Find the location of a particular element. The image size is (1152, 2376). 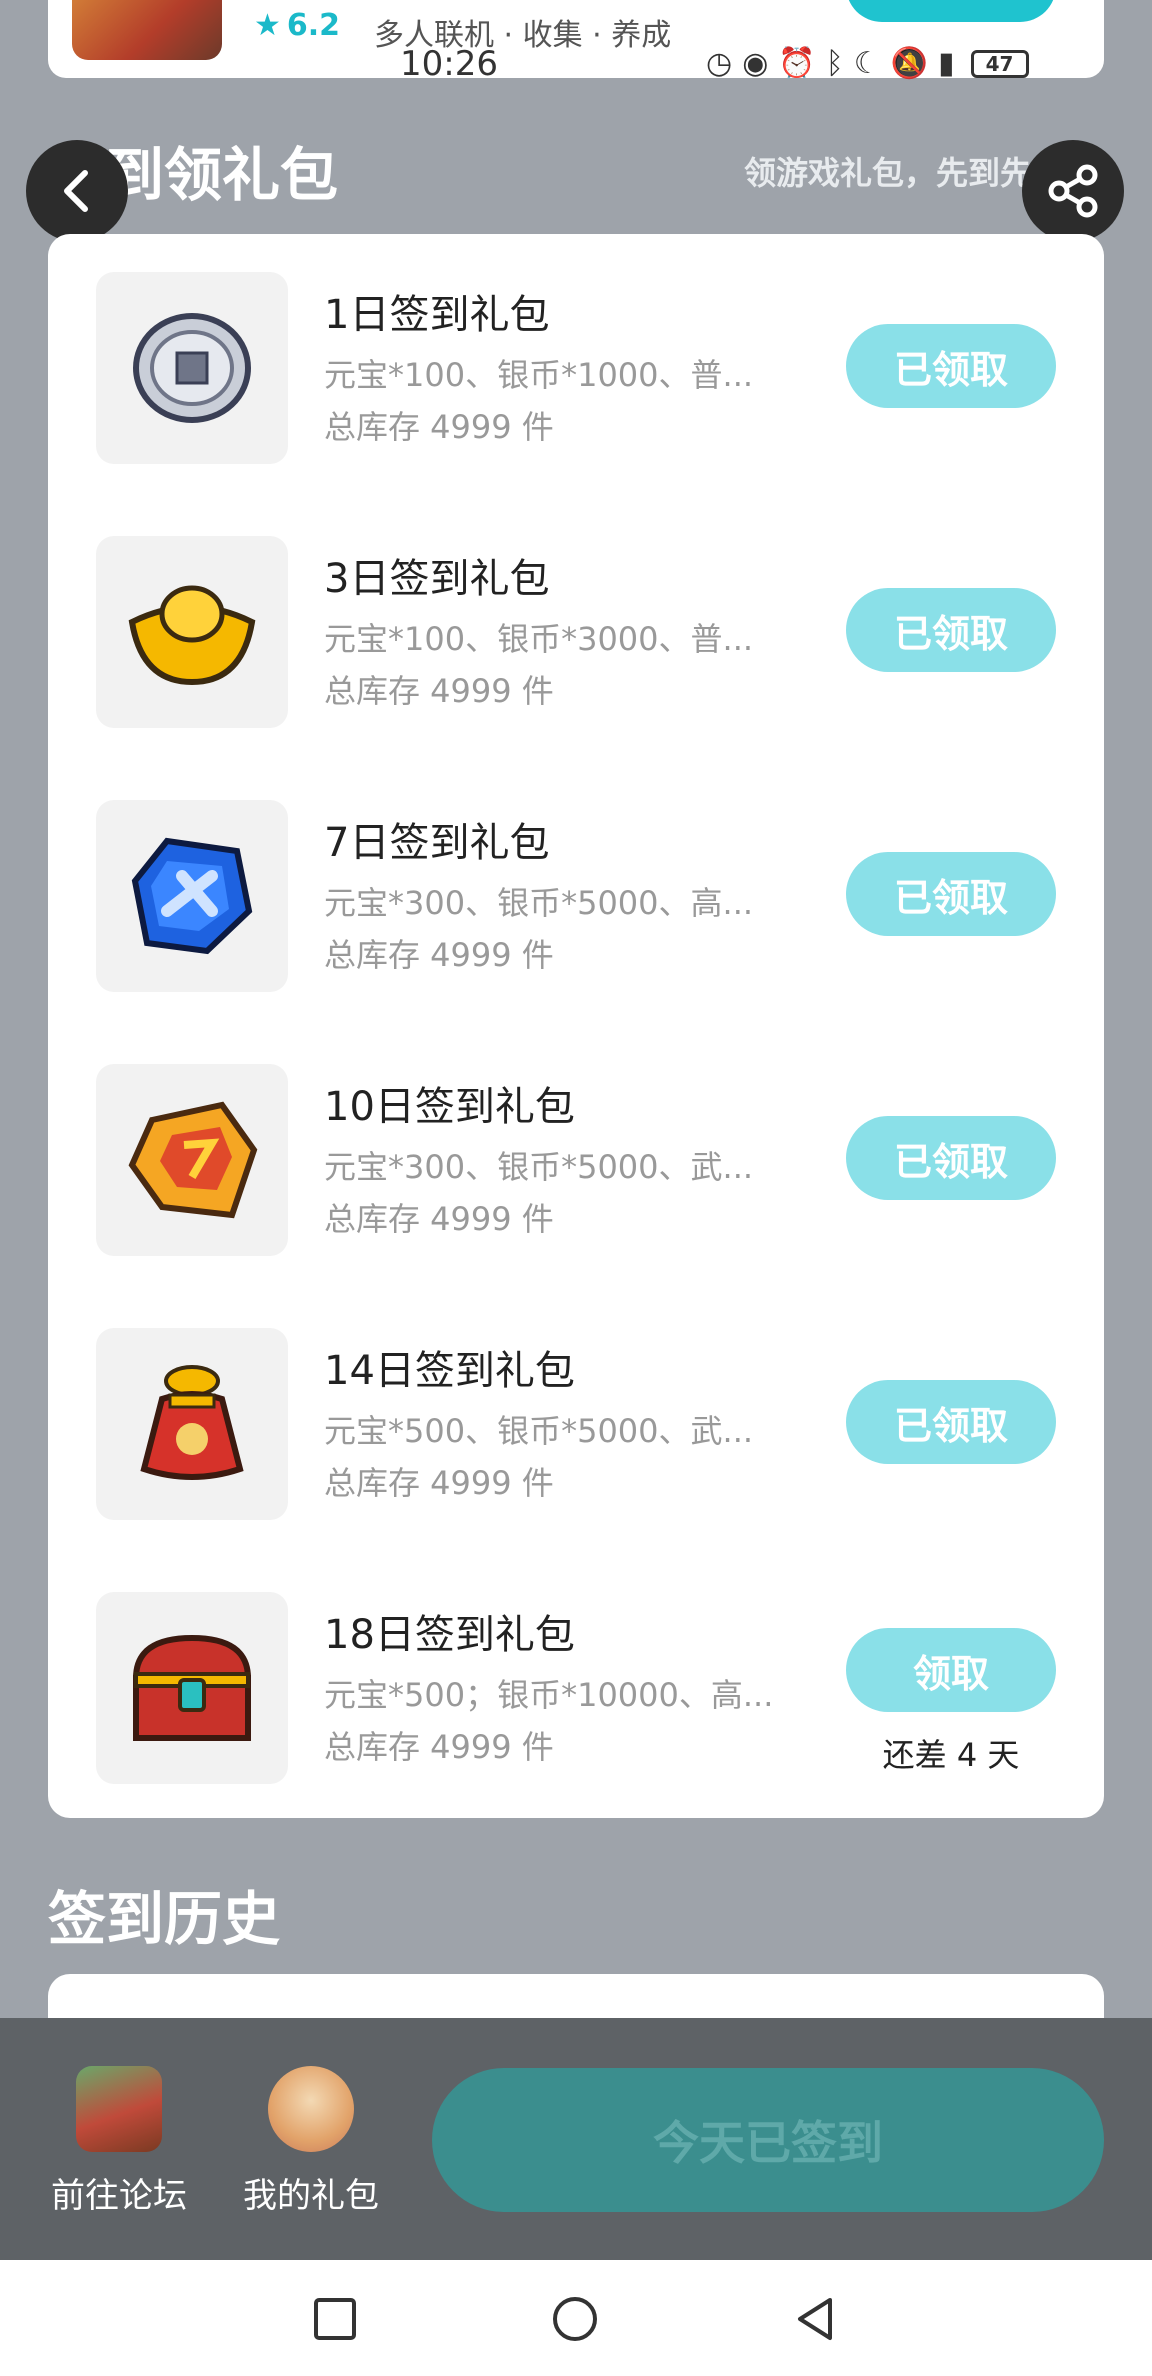

status-icons: ◷ ◉ ⏰ ᛒ ☾ 🔕 ▮ 47 is located at coordinates (867, 63).